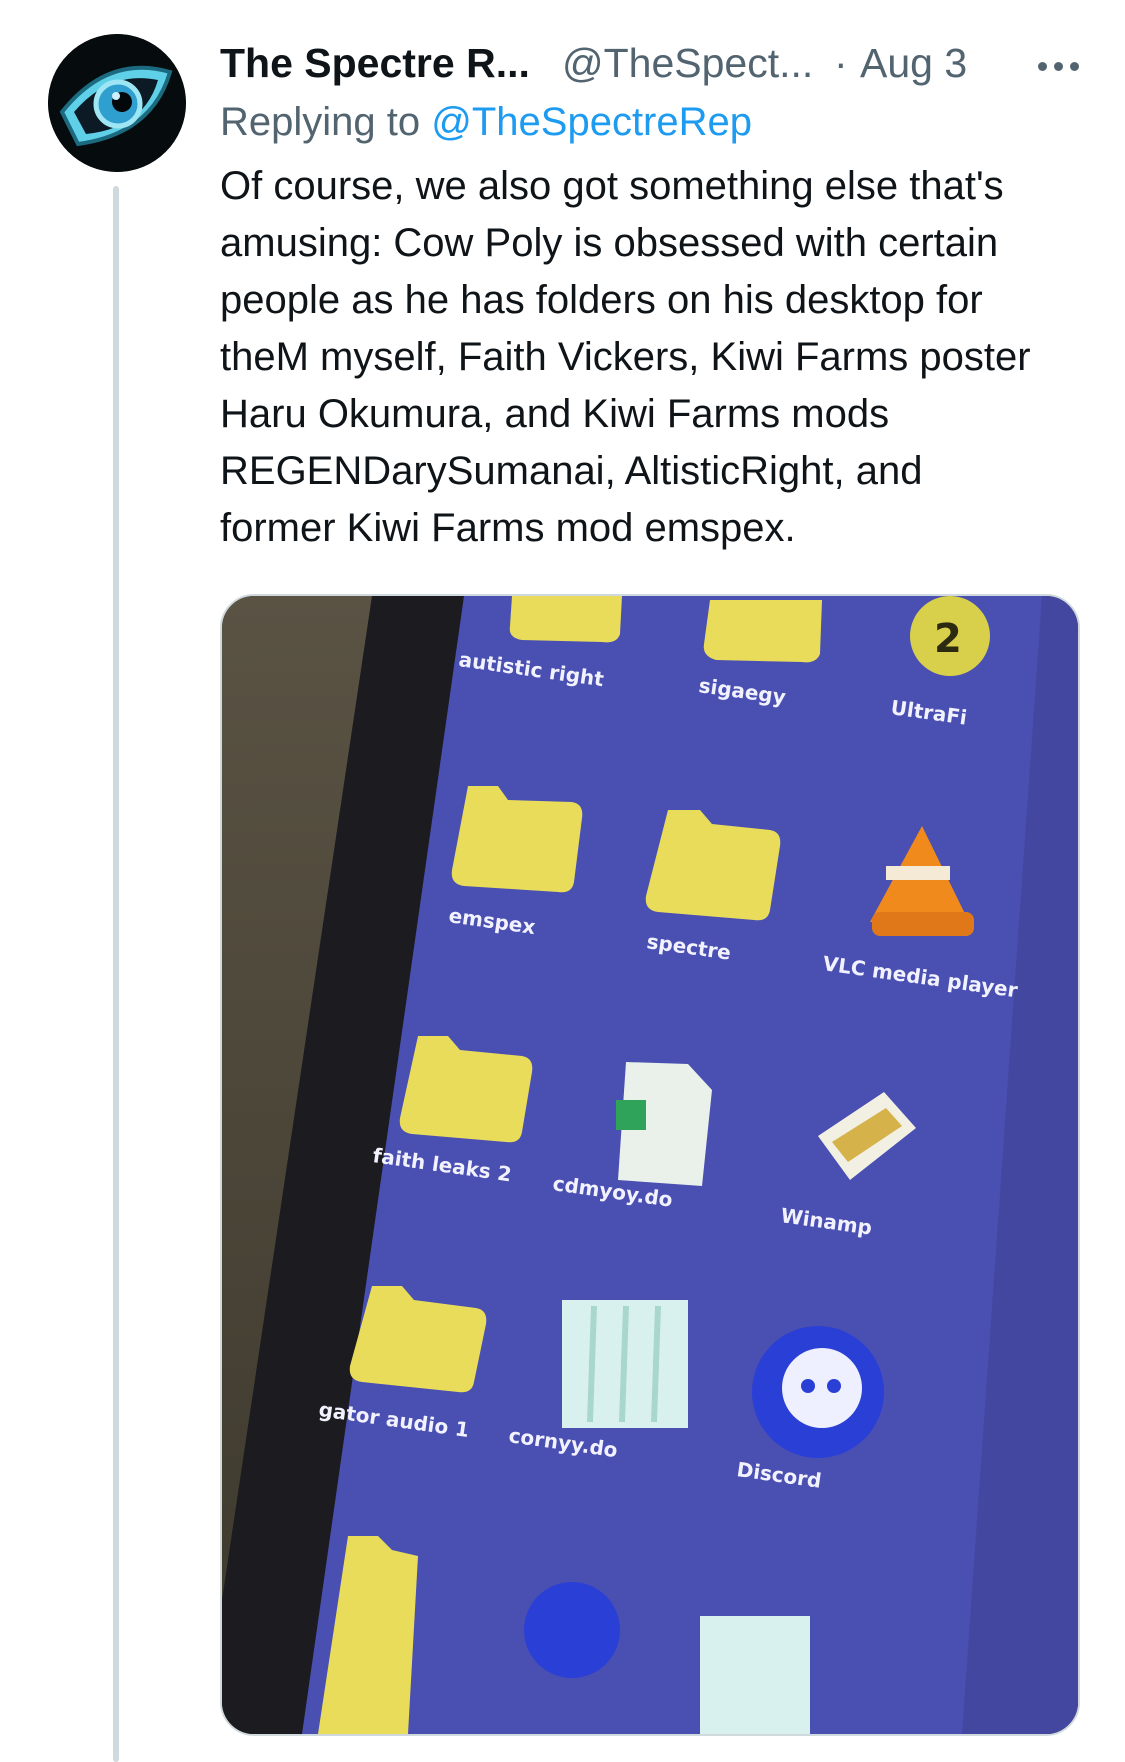 The height and width of the screenshot is (1762, 1125). I want to click on document-file-icon, so click(625, 1364).